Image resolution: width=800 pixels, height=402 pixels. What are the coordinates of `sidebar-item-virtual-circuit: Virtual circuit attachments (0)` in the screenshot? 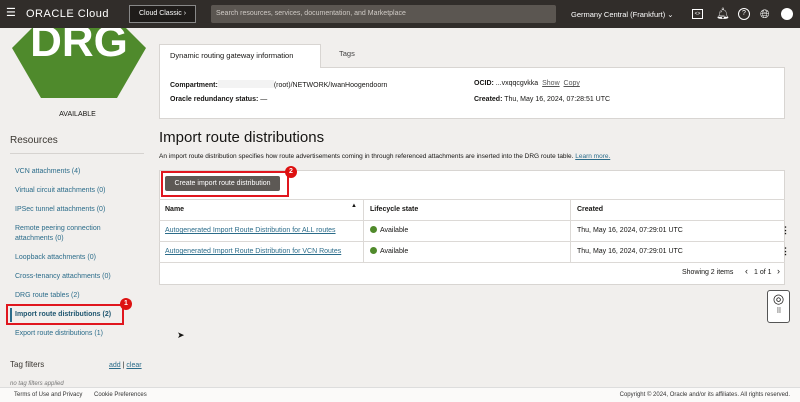 It's located at (75, 191).